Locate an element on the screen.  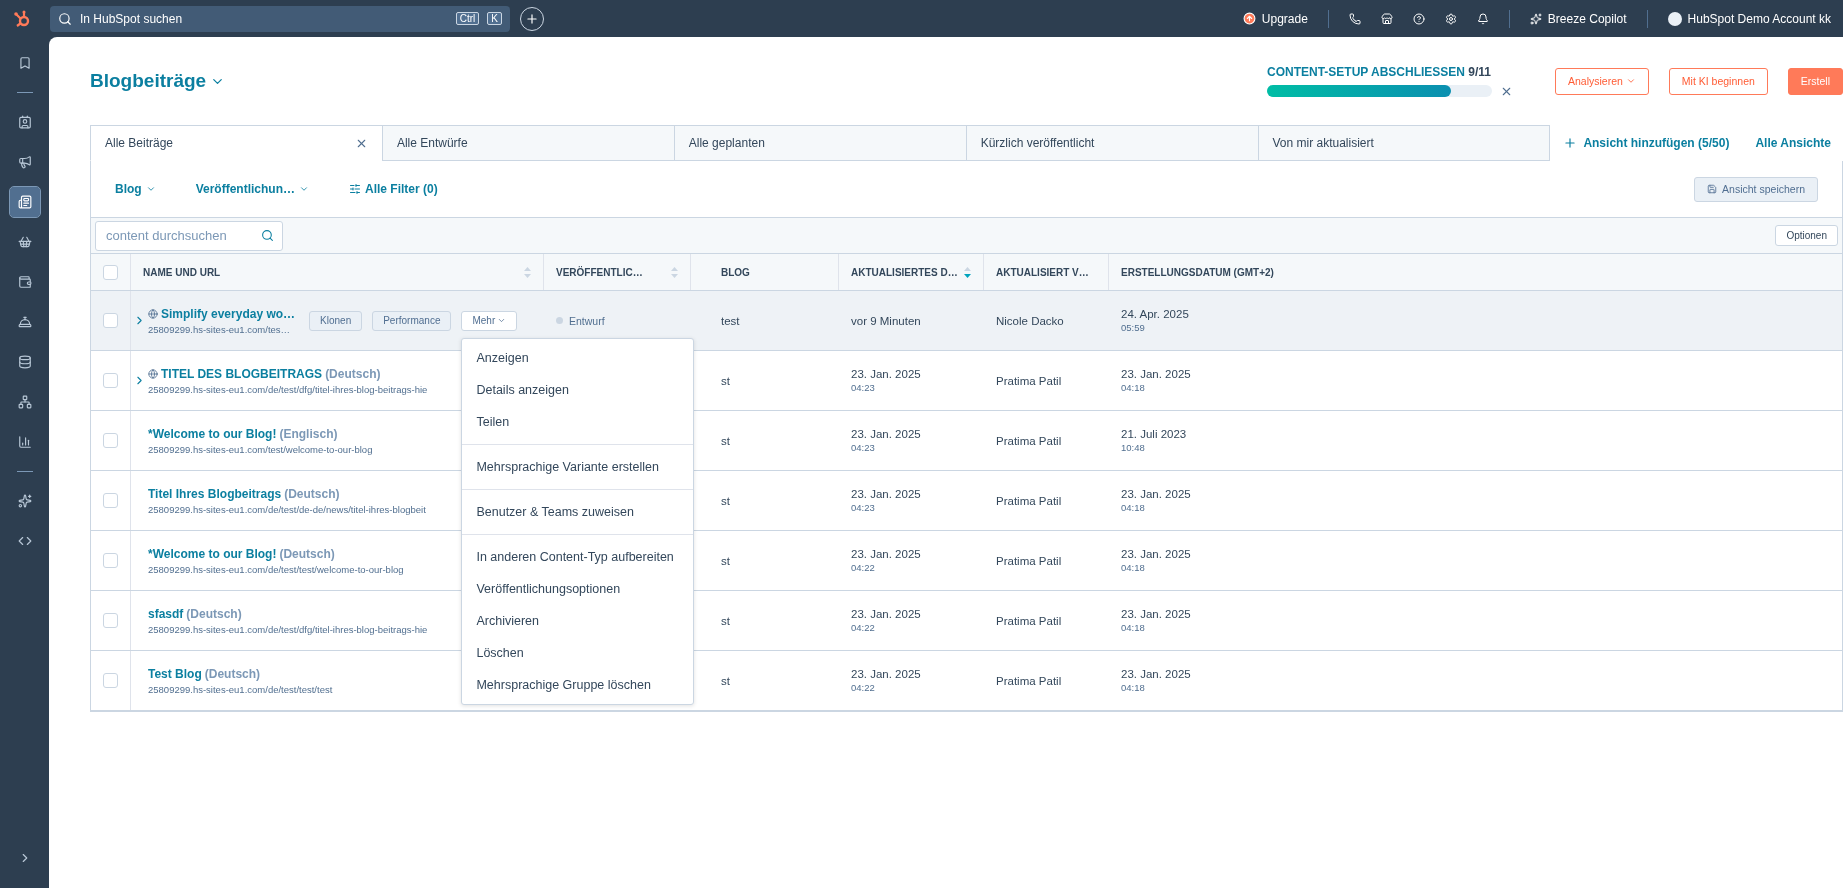
column-header: ERSTELLUNGSDATUM (GMT+2) is located at coordinates (1197, 272).